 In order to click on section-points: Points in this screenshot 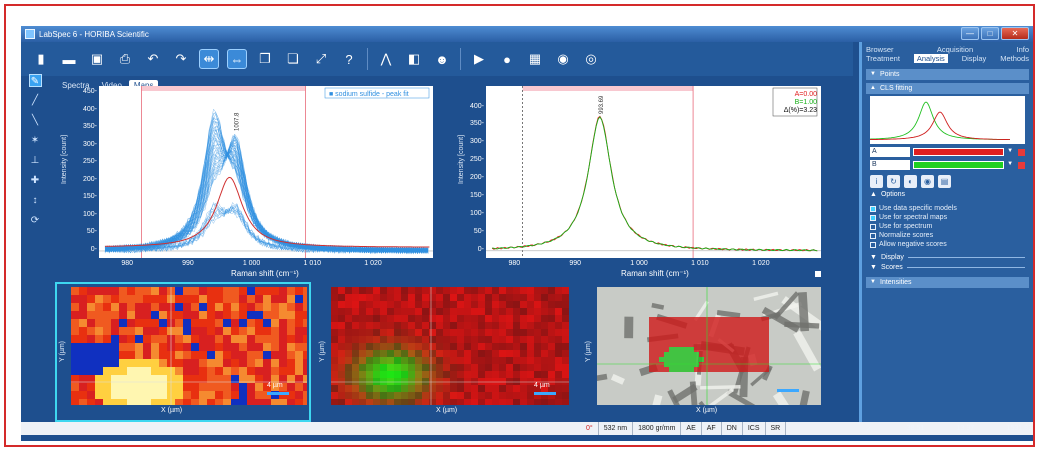, I will do `click(947, 74)`.